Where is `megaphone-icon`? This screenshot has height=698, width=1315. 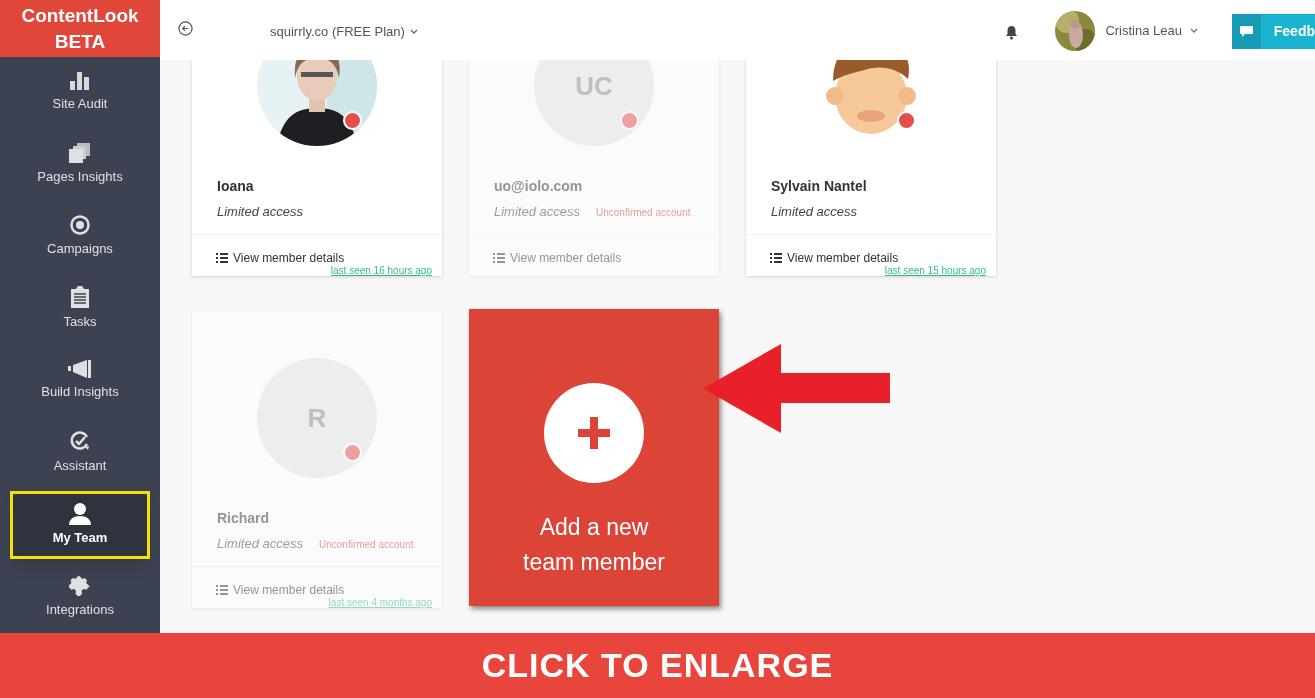
megaphone-icon is located at coordinates (80, 369).